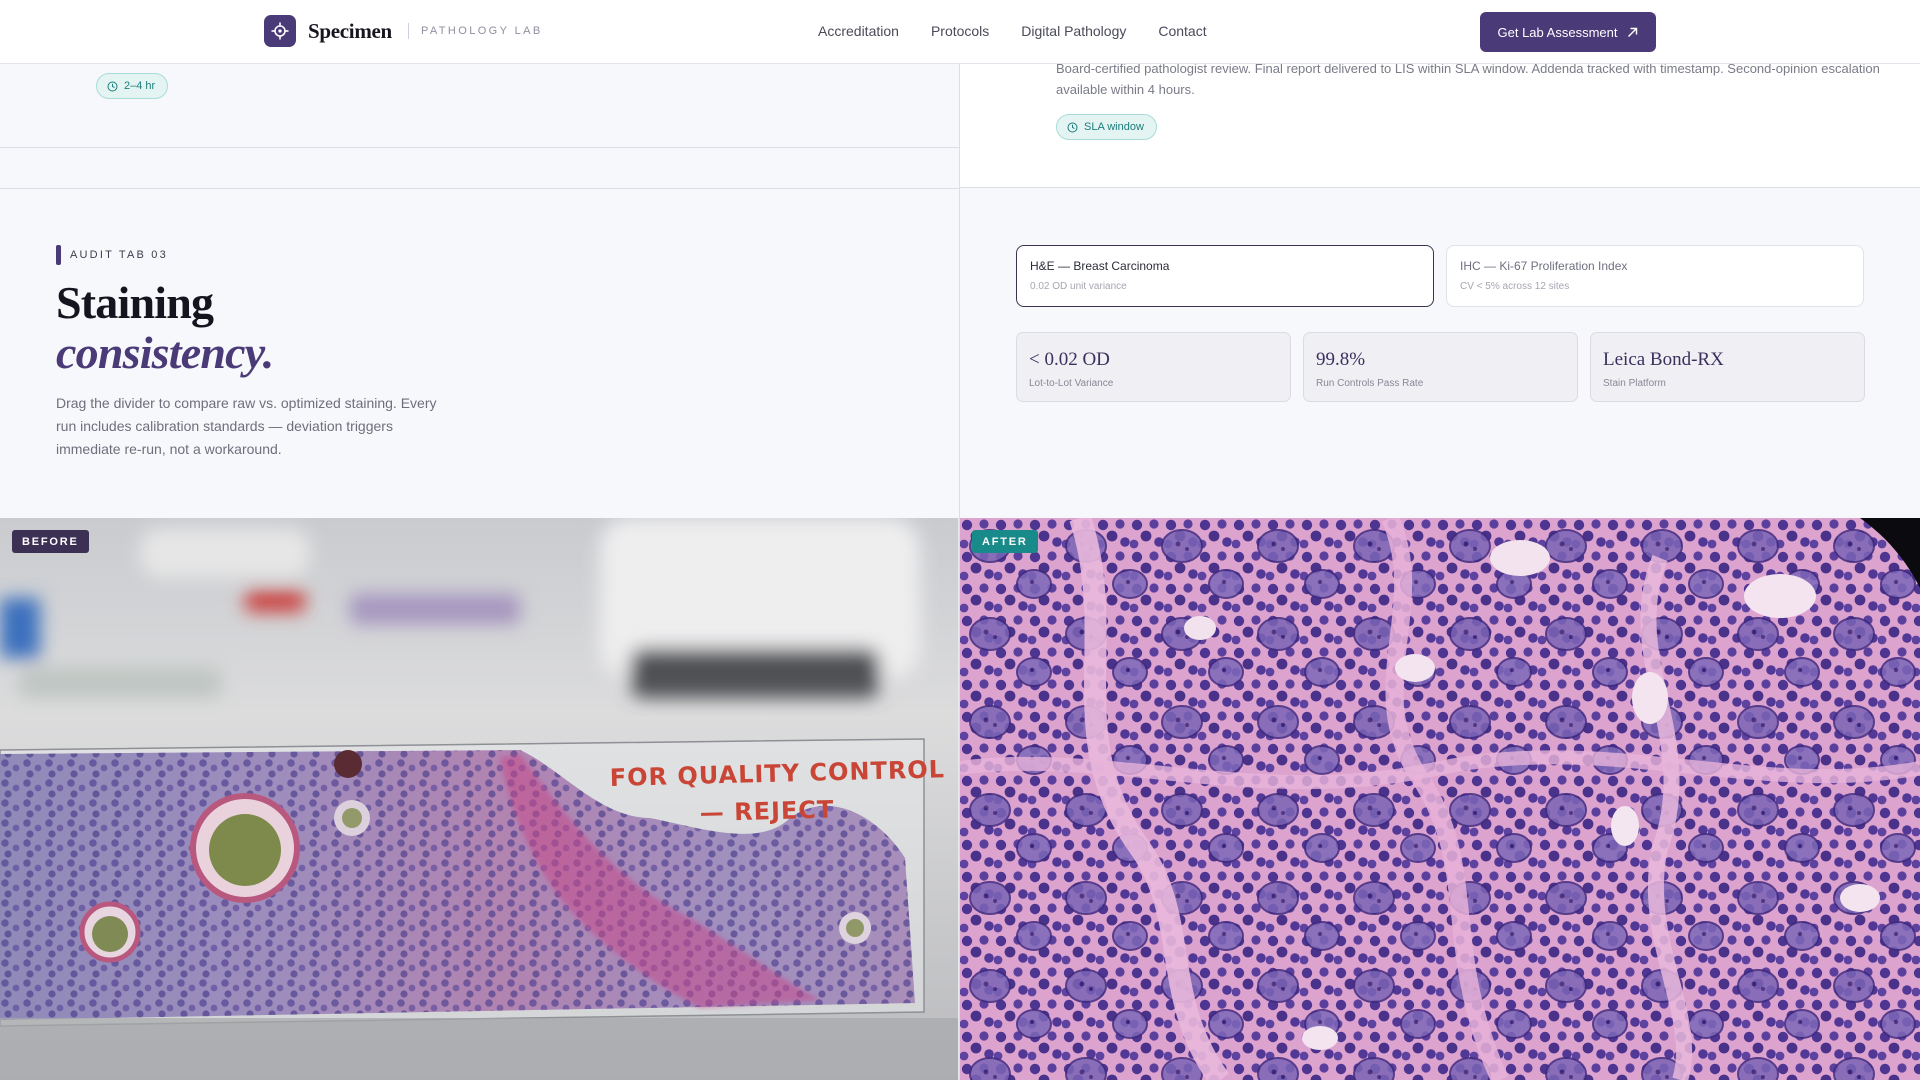  Describe the element at coordinates (408, 31) in the screenshot. I see `brand-divider` at that location.